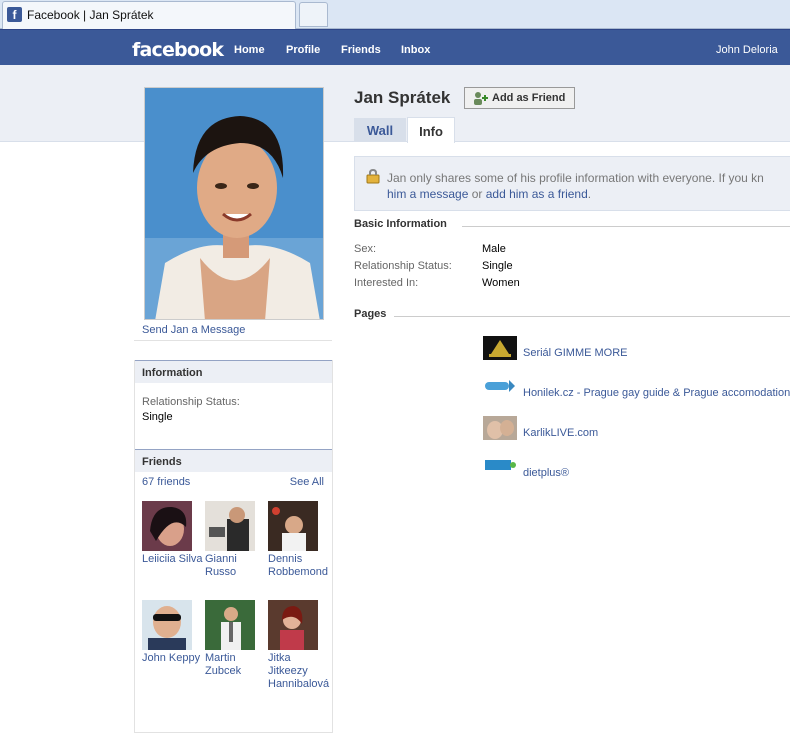  I want to click on profile-photo, so click(234, 203).